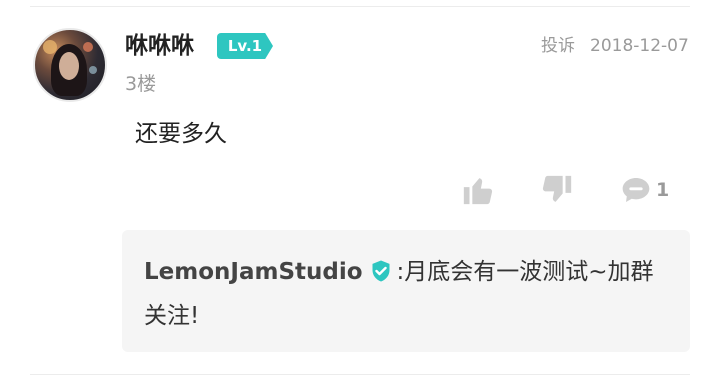 This screenshot has height=382, width=720. I want to click on reply-button: 1, so click(644, 190).